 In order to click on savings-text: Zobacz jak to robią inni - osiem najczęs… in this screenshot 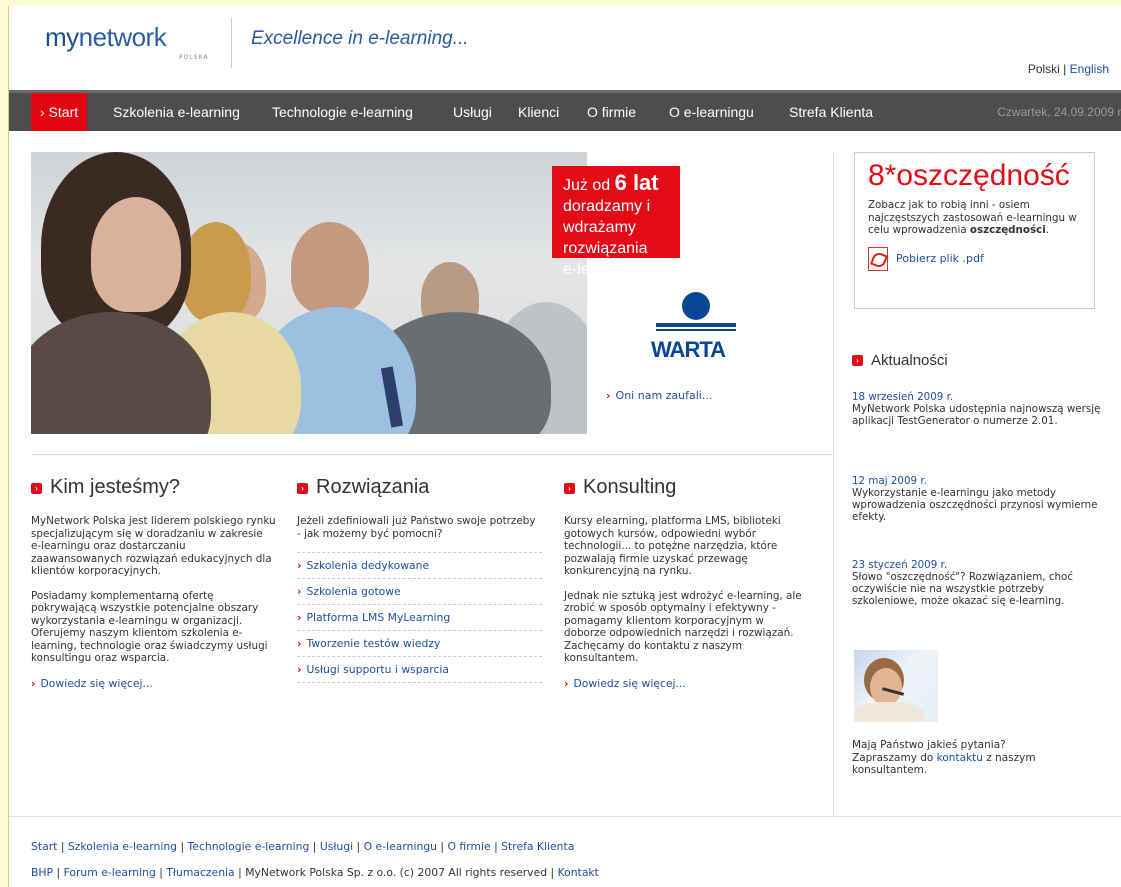, I will do `click(972, 217)`.